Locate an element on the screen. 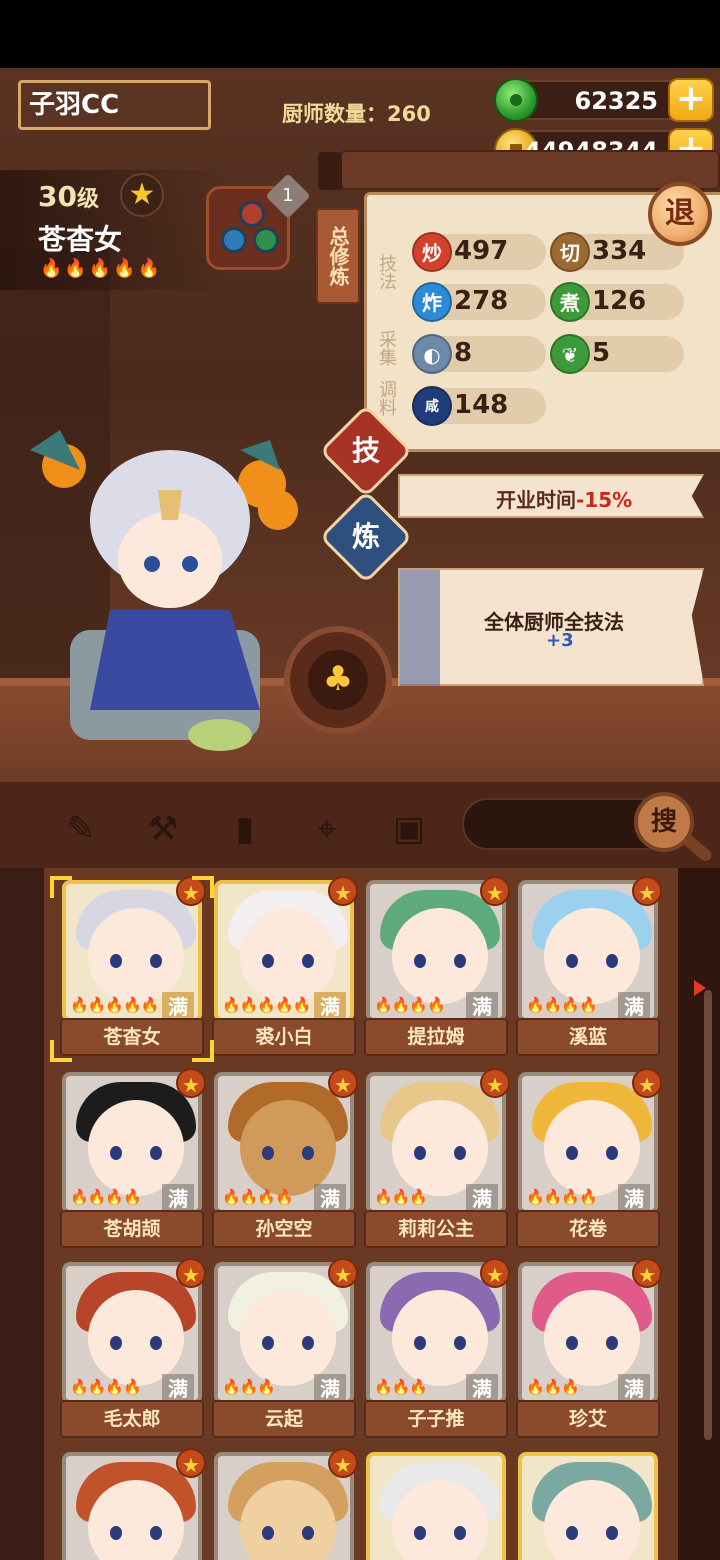 Image resolution: width=720 pixels, height=1560 pixels. pouch-icon: ♣ is located at coordinates (338, 680).